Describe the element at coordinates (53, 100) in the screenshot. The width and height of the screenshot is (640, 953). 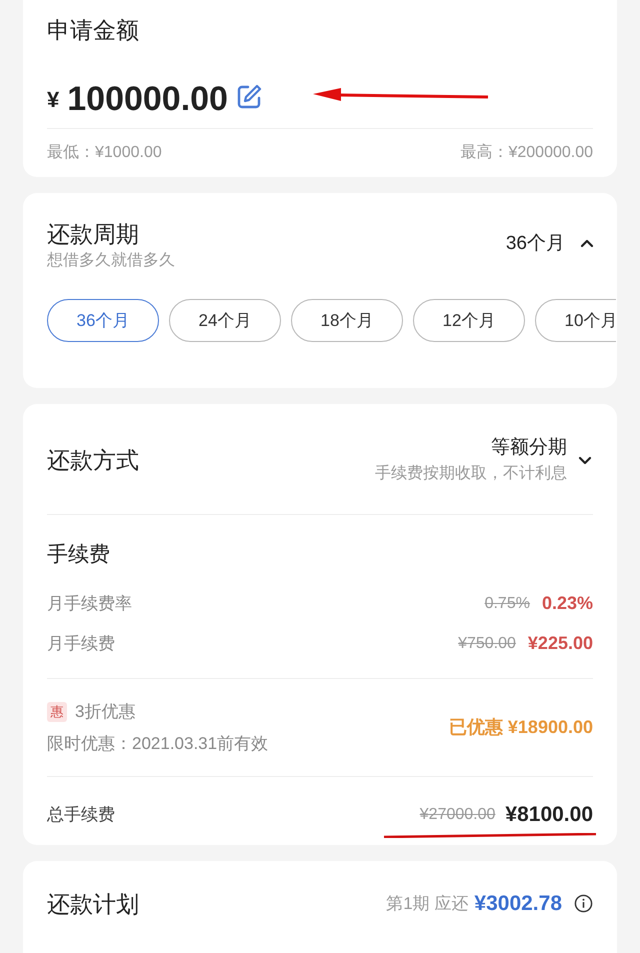
I see `currency-symbol: ¥` at that location.